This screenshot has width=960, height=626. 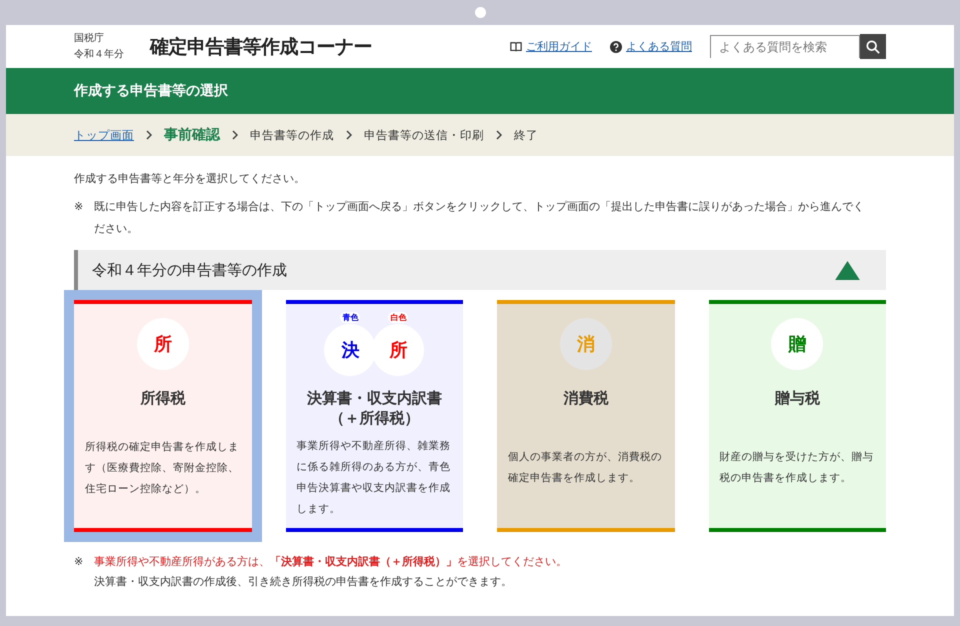 I want to click on tax-card: 青色 決 白色 所 決算書・収支内訳書（＋所得税） 事業所得や不動産所得、雑業務に係る雑所得のある方が、青色申告決算書や収支内訳書を作成します。, so click(x=374, y=416).